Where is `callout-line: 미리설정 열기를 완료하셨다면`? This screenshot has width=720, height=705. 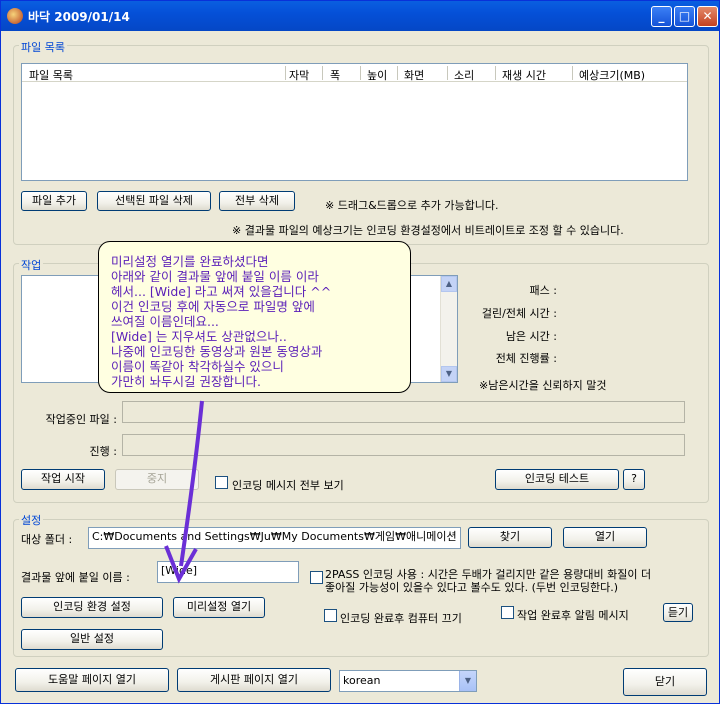
callout-line: 미리설정 열기를 완료하셨다면 is located at coordinates (190, 261).